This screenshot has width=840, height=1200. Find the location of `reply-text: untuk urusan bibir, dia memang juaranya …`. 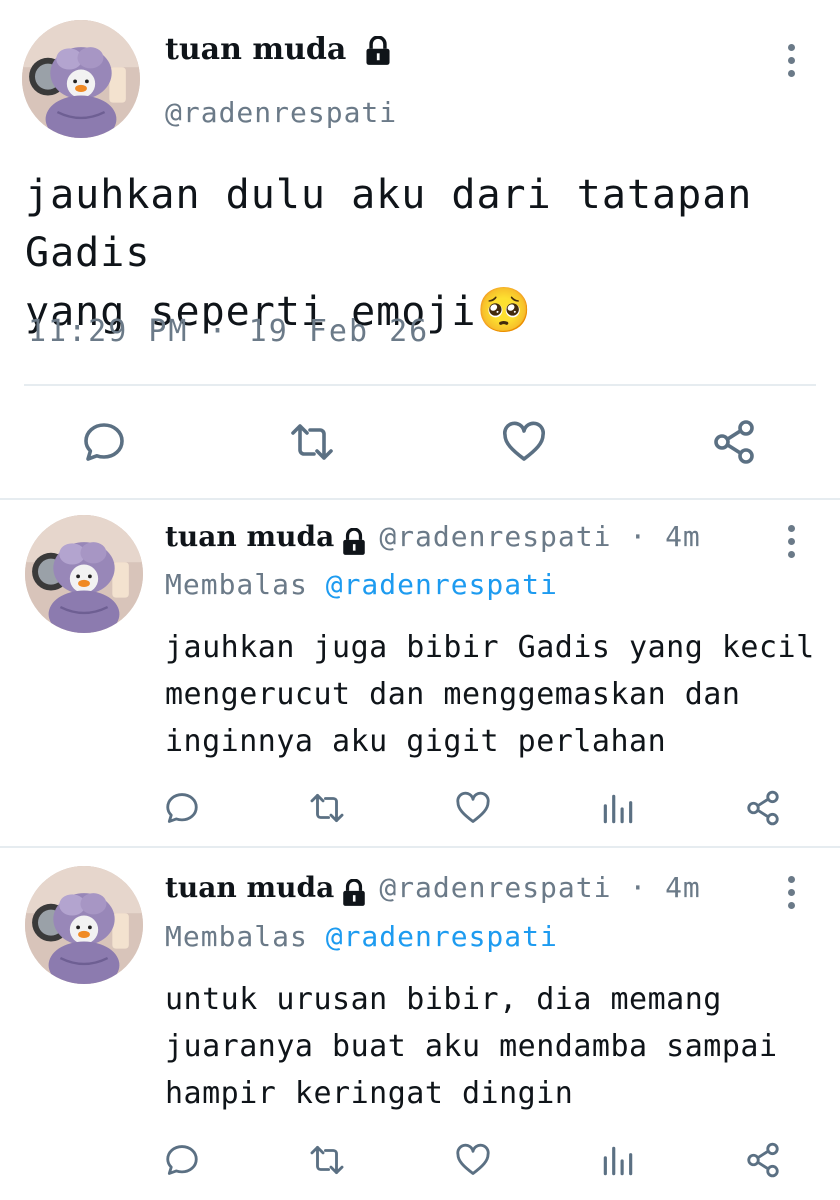

reply-text: untuk urusan bibir, dia memang juaranya … is located at coordinates (495, 1046).